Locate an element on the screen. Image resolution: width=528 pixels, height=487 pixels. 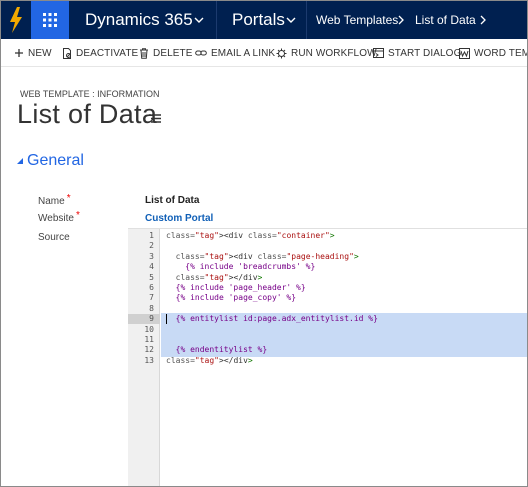
code-line: 7 {% include 'page_copy' %} is located at coordinates (327, 298).